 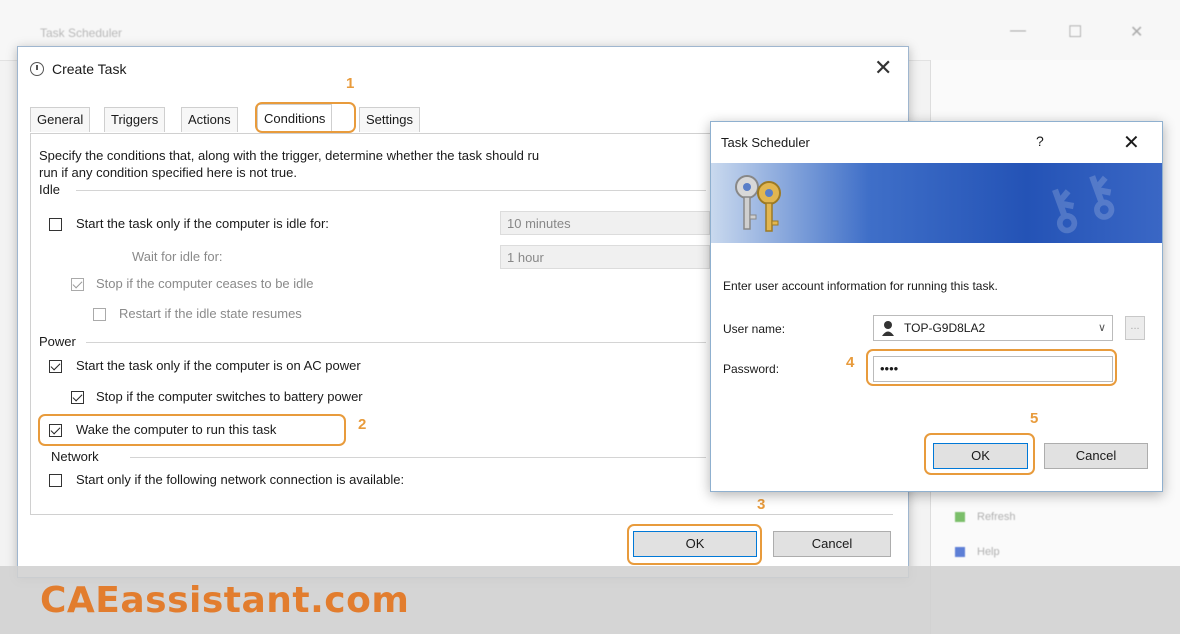 What do you see at coordinates (55, 224) in the screenshot?
I see `start-if-idle-checkbox` at bounding box center [55, 224].